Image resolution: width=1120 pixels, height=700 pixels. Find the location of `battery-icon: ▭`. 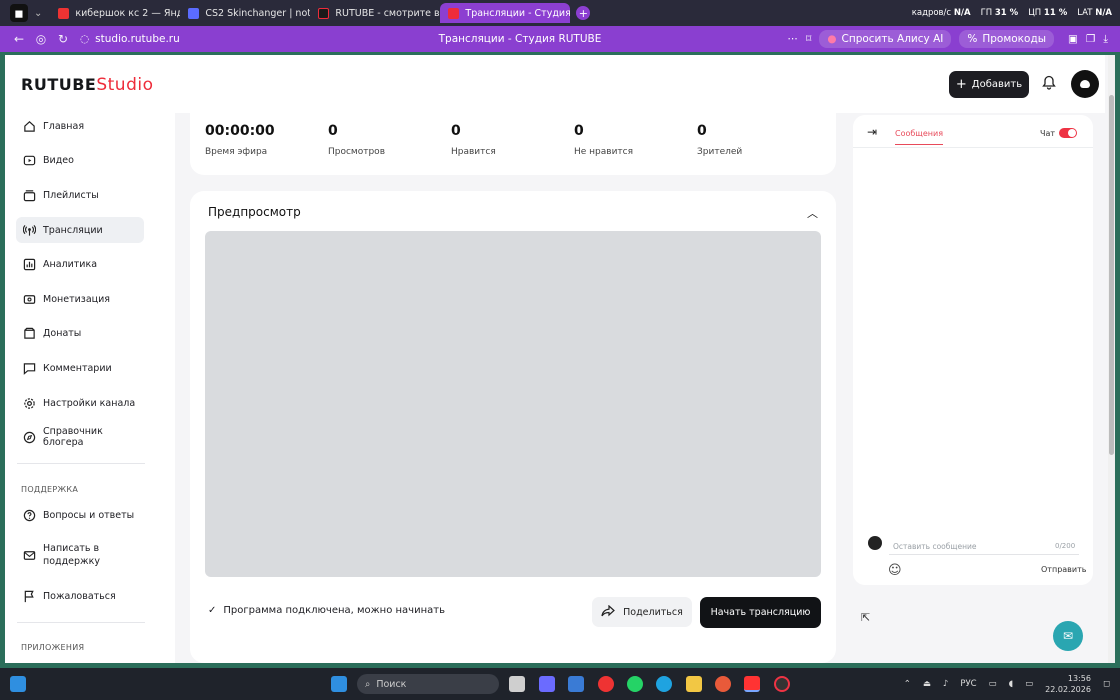

battery-icon: ▭ is located at coordinates (1029, 684).